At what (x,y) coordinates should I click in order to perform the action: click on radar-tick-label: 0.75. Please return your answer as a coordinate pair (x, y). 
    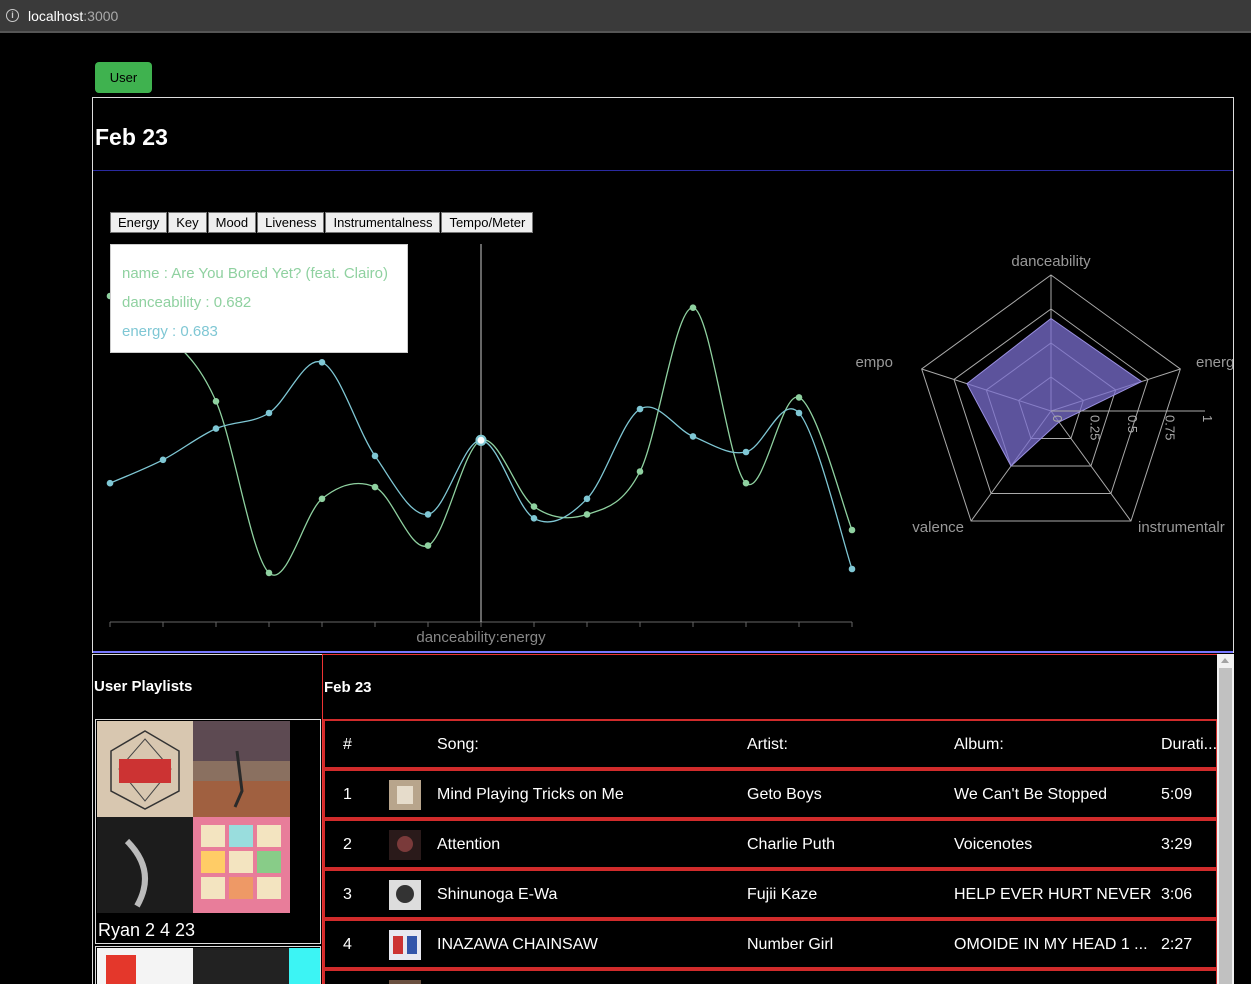
    Looking at the image, I should click on (1170, 427).